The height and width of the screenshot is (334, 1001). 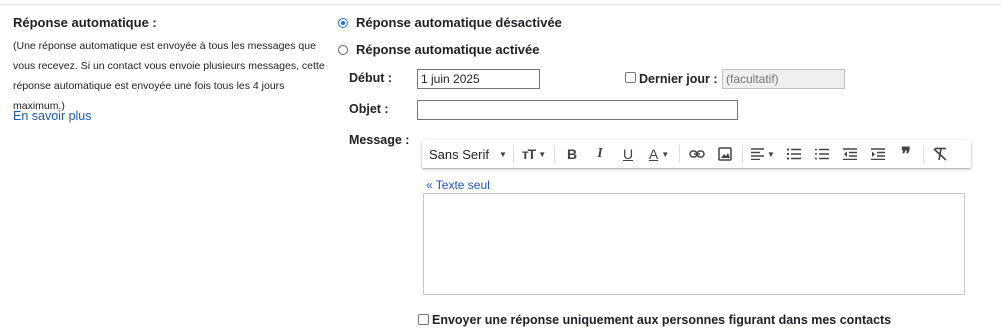 I want to click on bold-button: B, so click(x=572, y=154).